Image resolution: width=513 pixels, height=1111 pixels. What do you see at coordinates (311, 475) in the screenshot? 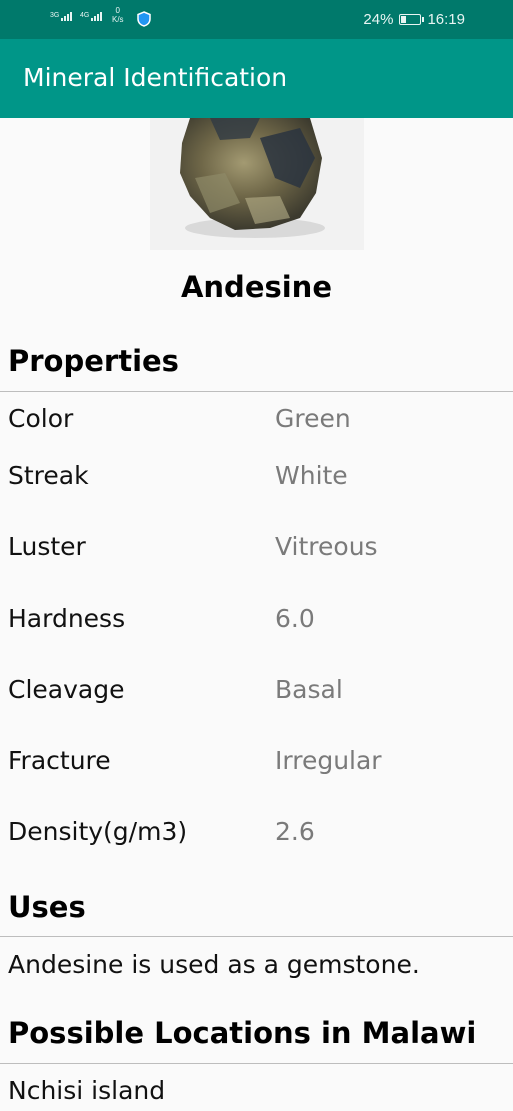
I see `property-value: White` at bounding box center [311, 475].